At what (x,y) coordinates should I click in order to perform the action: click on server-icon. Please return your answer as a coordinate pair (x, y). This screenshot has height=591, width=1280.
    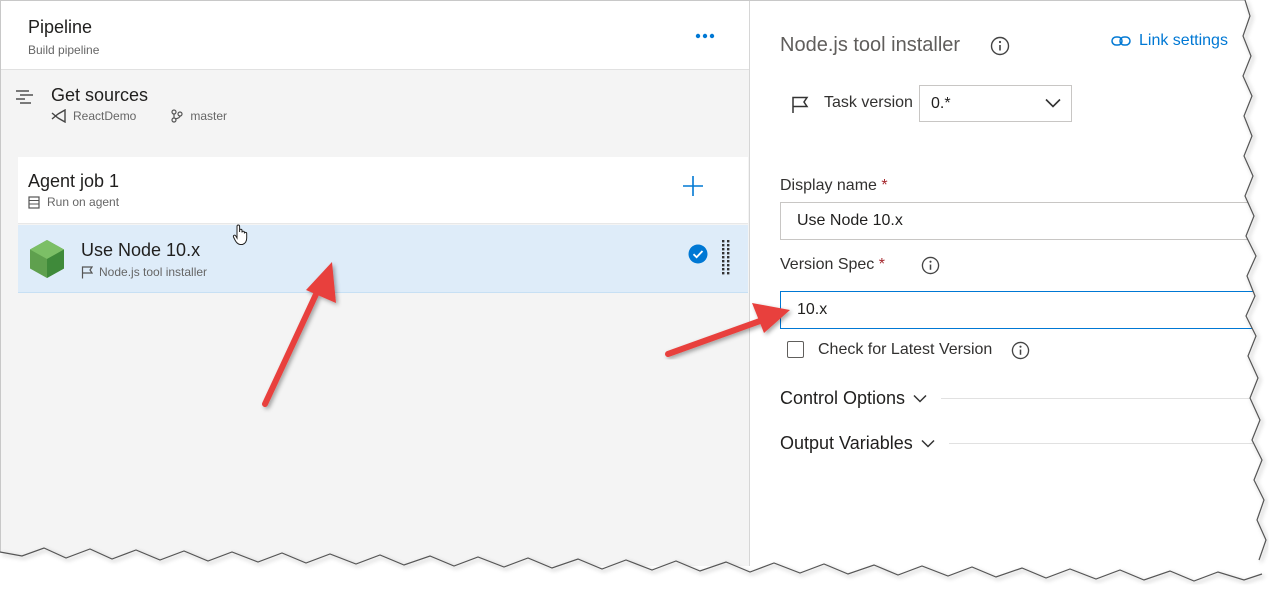
    Looking at the image, I should click on (34, 202).